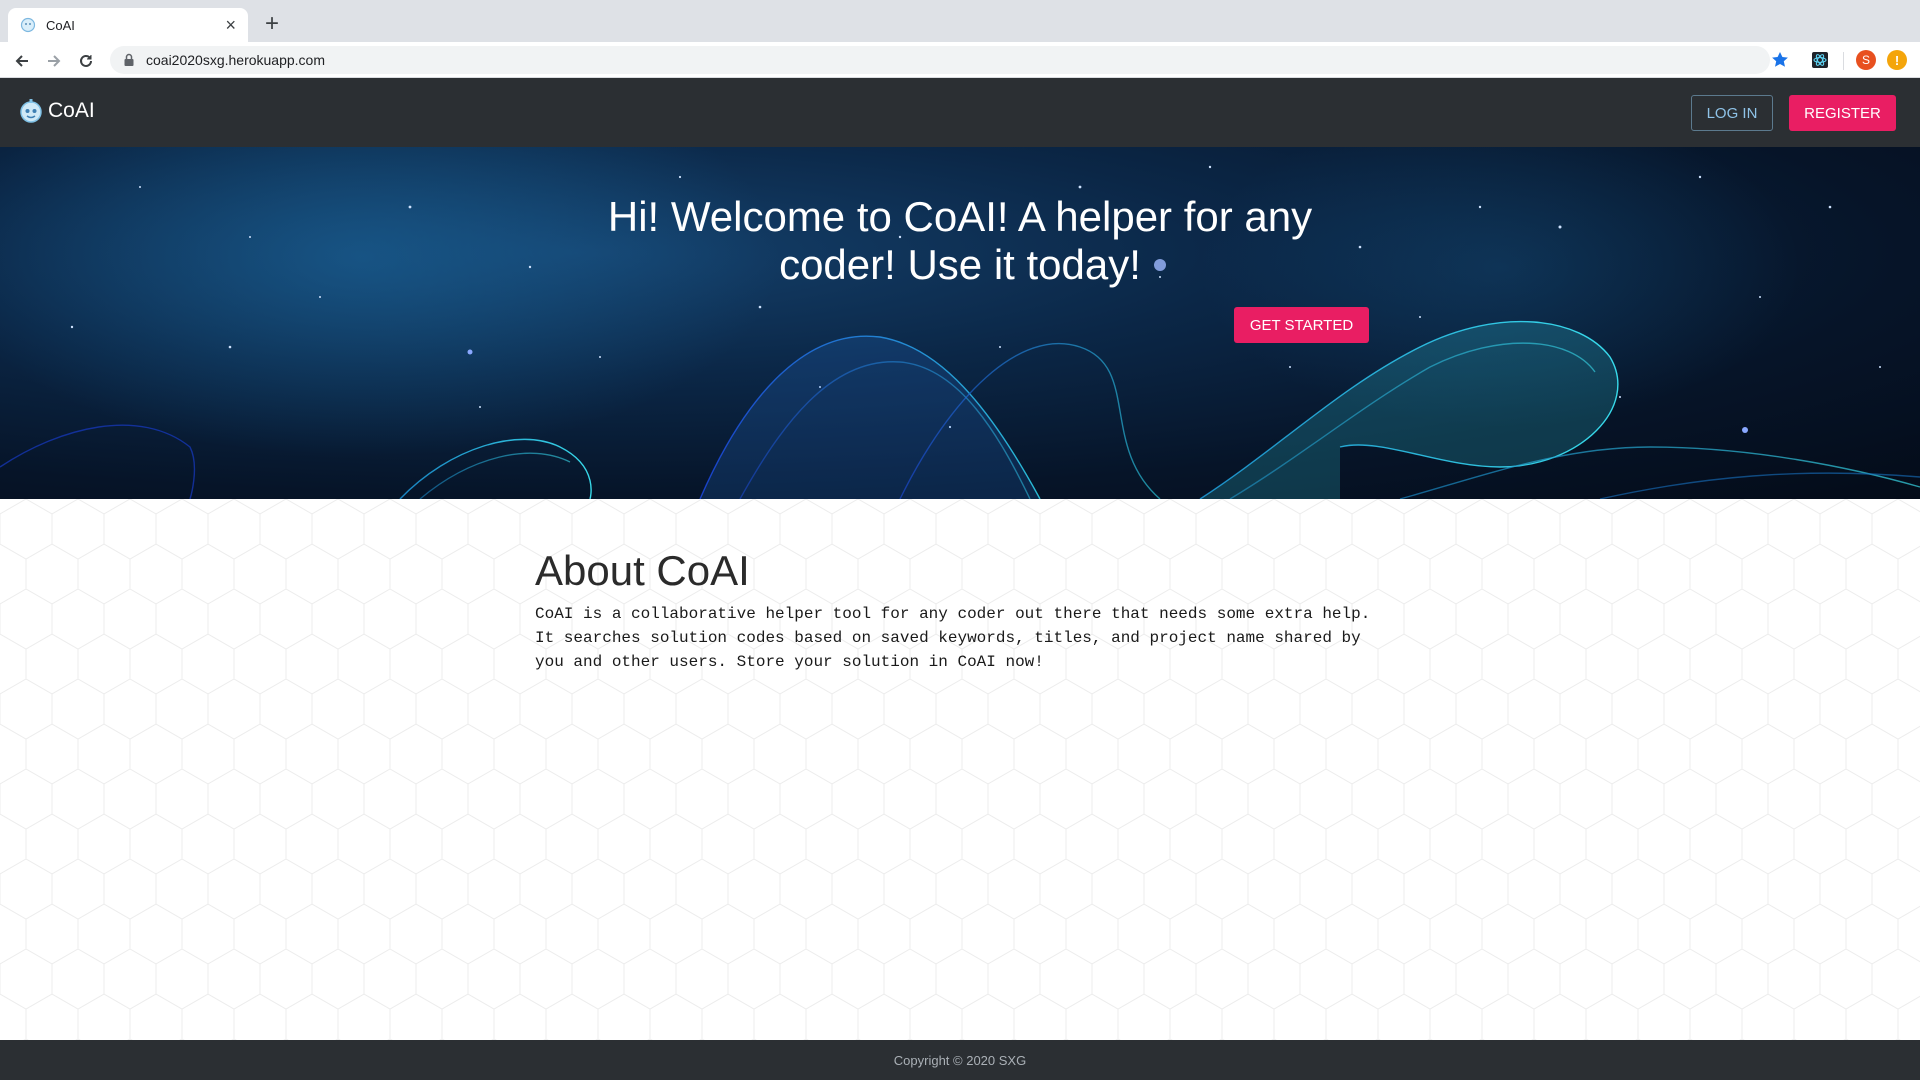  Describe the element at coordinates (1842, 113) in the screenshot. I see `register-button: REGISTER` at that location.